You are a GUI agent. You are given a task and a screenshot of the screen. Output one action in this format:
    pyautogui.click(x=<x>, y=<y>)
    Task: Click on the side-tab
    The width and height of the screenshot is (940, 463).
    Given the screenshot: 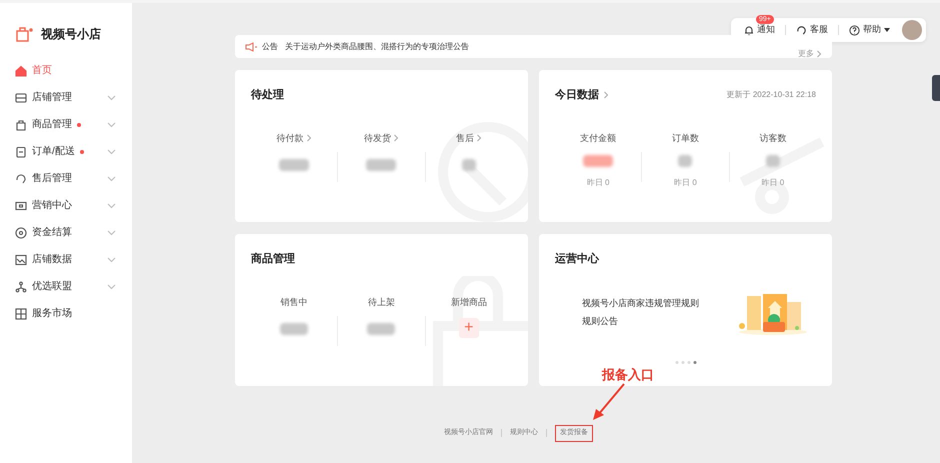 What is the action you would take?
    pyautogui.click(x=936, y=88)
    